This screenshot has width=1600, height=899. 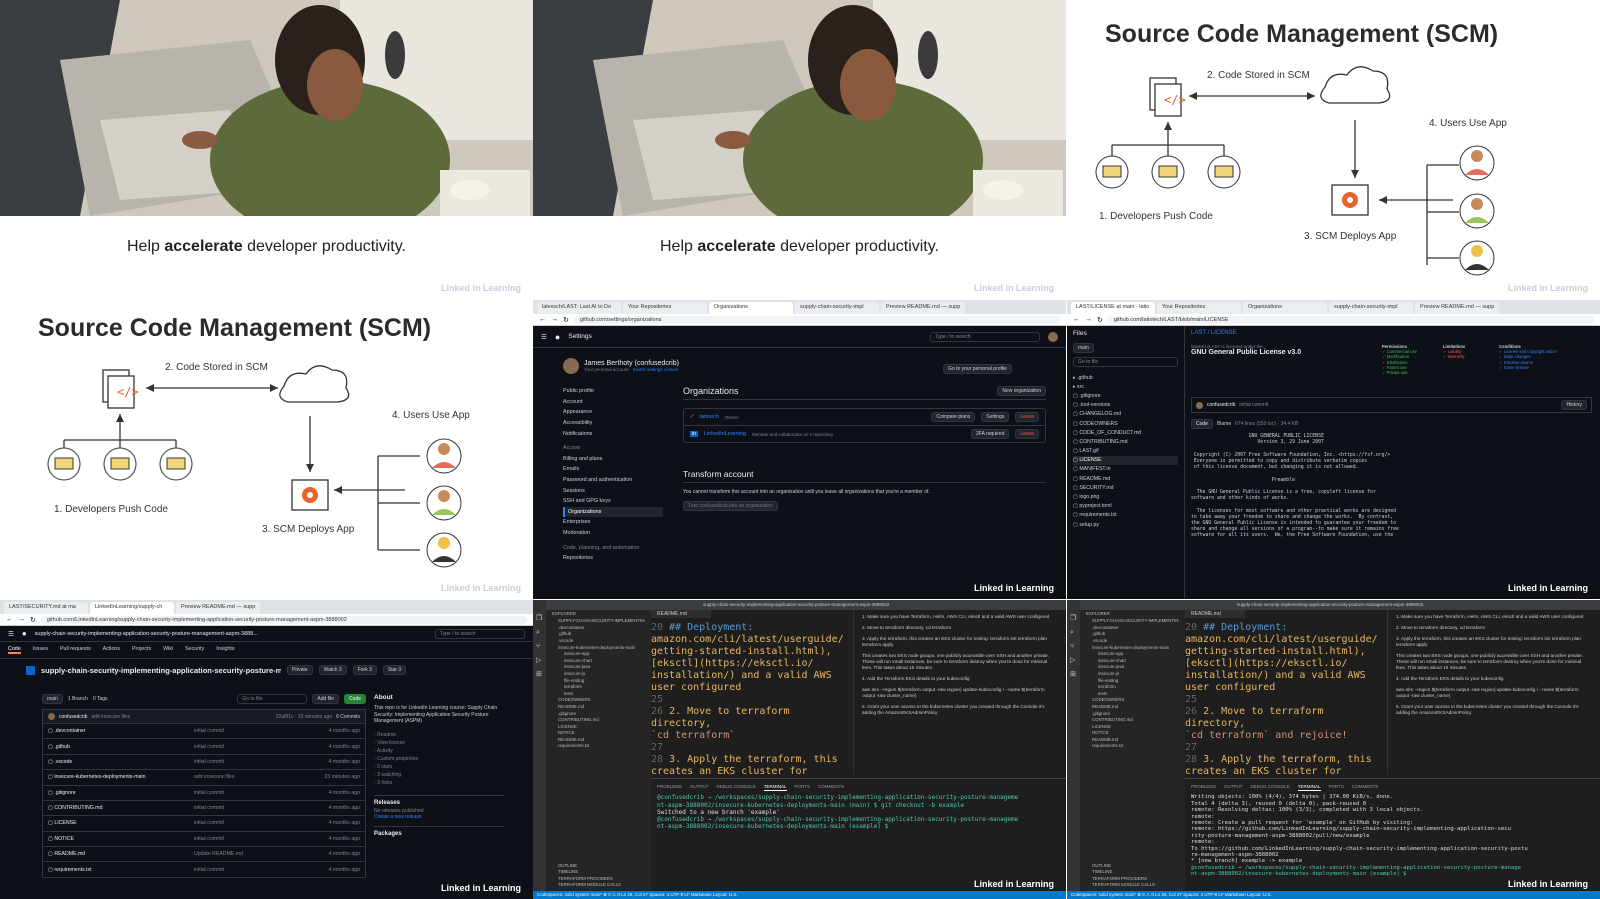 I want to click on explorer-item: terraform, so click(x=598, y=686).